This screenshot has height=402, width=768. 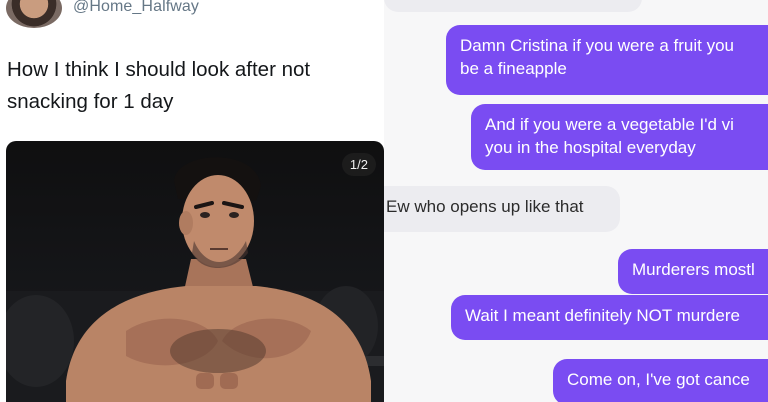 I want to click on message-text: Wait I meant definitely NOT murdere, so click(x=602, y=315).